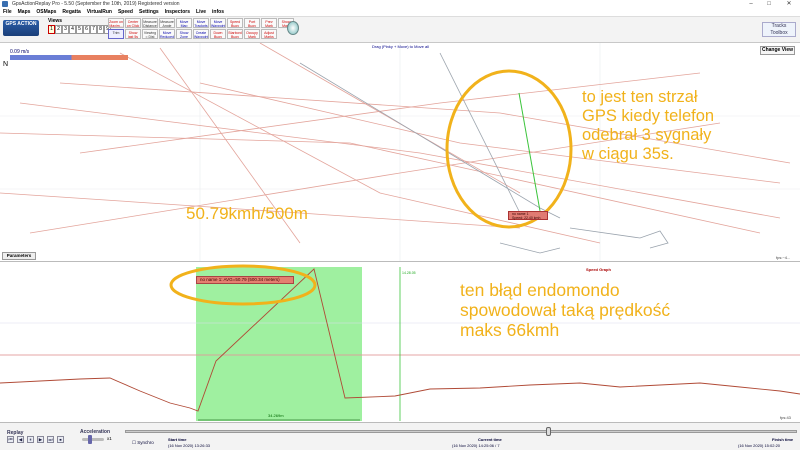 The image size is (800, 450). I want to click on tool-button-show-last-5s: Show last 5s, so click(133, 34).